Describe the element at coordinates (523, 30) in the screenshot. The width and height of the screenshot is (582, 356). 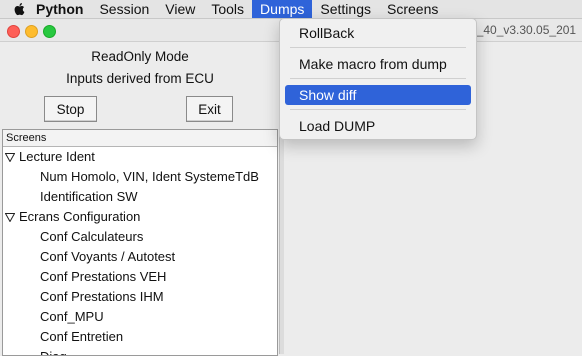
I see `window-title: 5_40_v3.30.05_201` at that location.